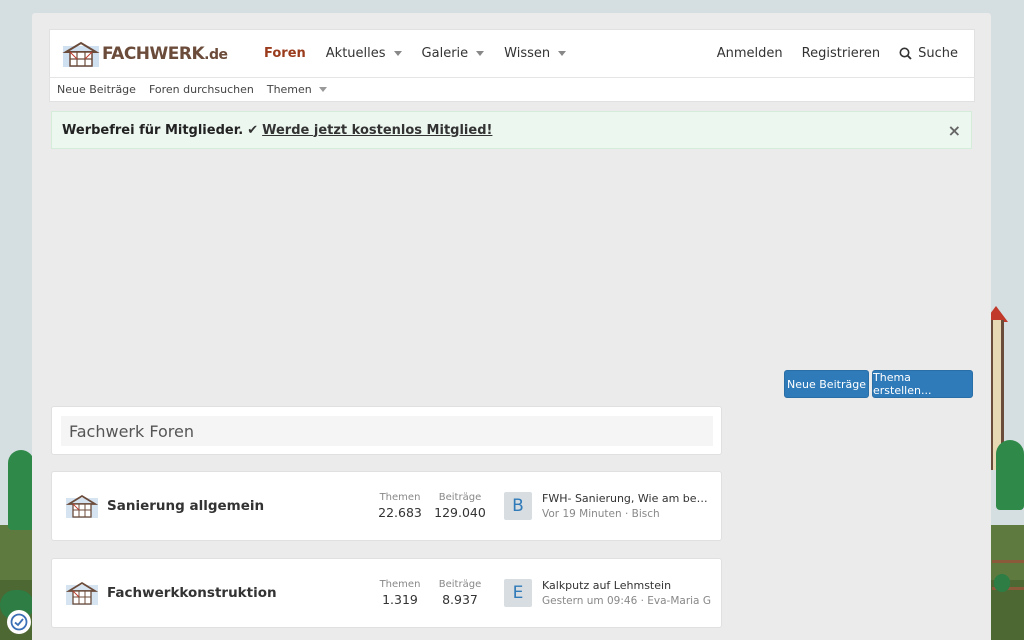 The width and height of the screenshot is (1024, 640). What do you see at coordinates (165, 53) in the screenshot?
I see `logo-text: FACHWERK.de` at bounding box center [165, 53].